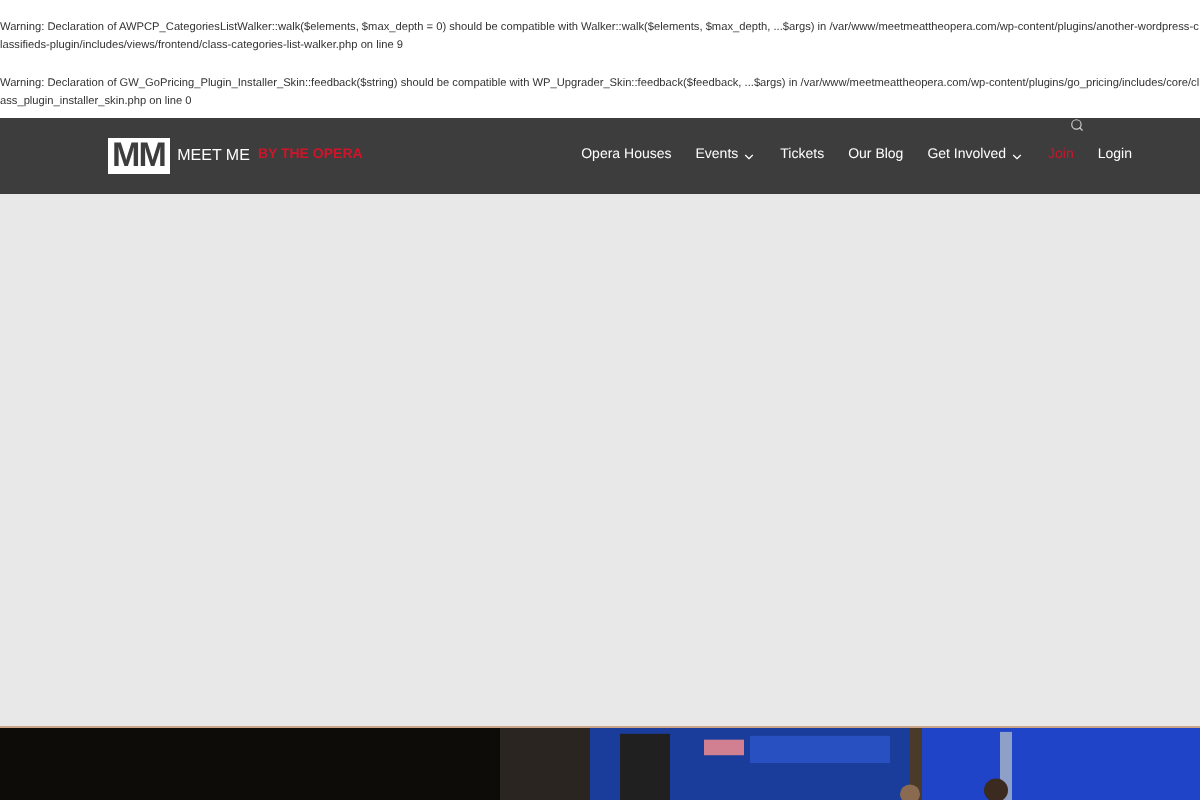  Describe the element at coordinates (213, 156) in the screenshot. I see `logo-text: MEET ME` at that location.